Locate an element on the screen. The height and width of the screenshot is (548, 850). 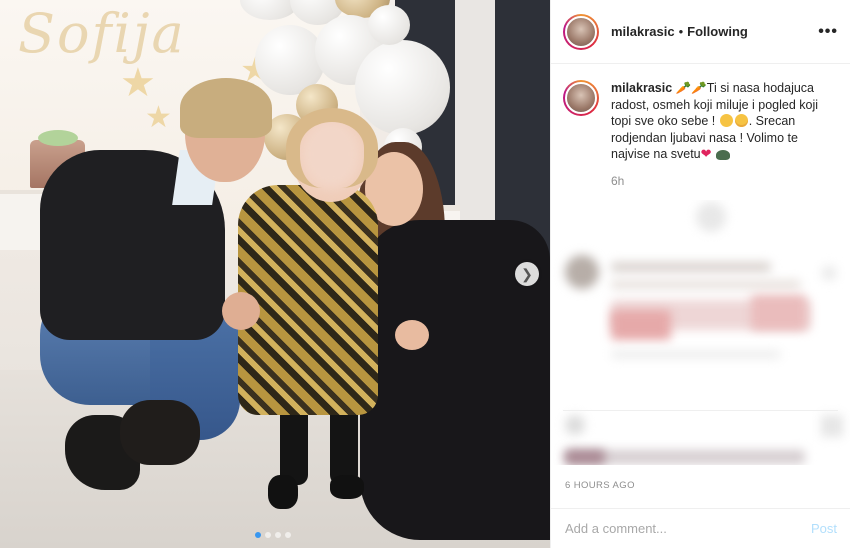
comment-input is located at coordinates (688, 528).